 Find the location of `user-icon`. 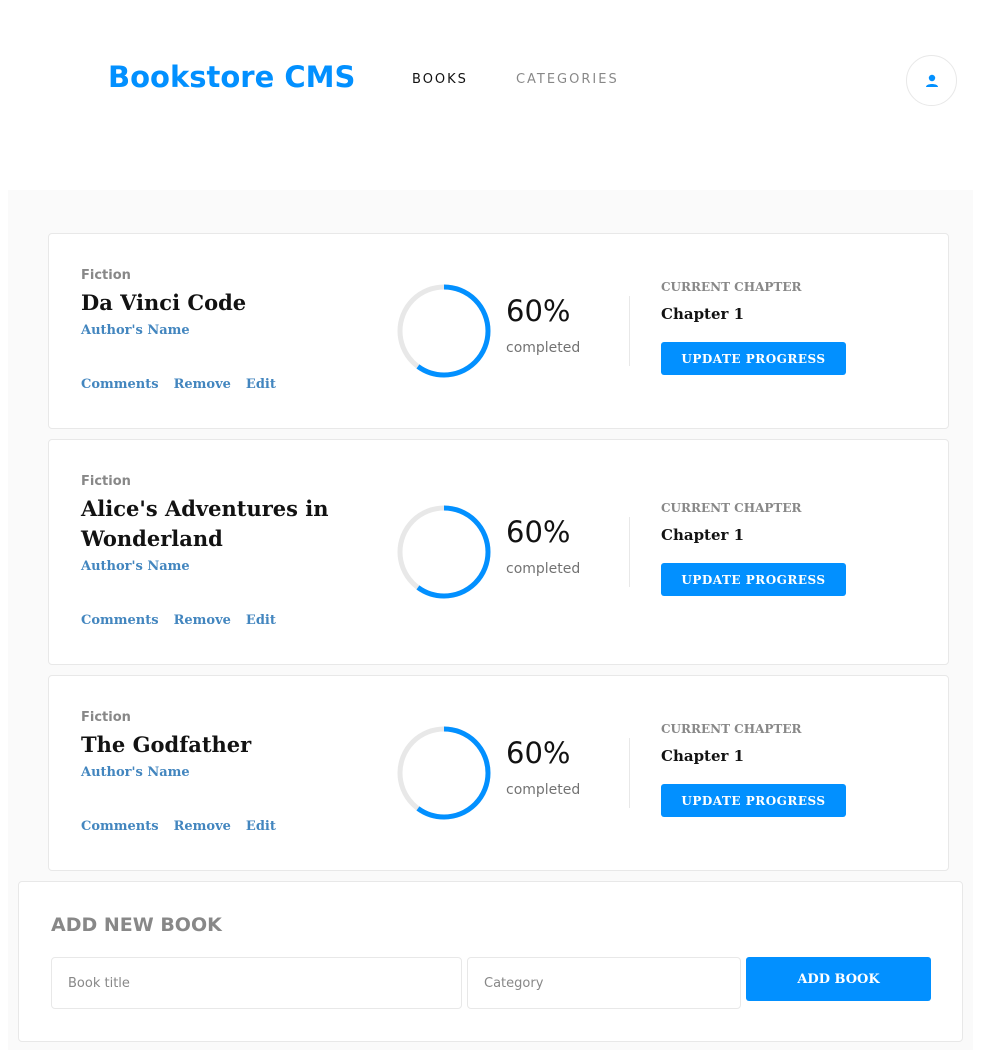

user-icon is located at coordinates (931, 80).